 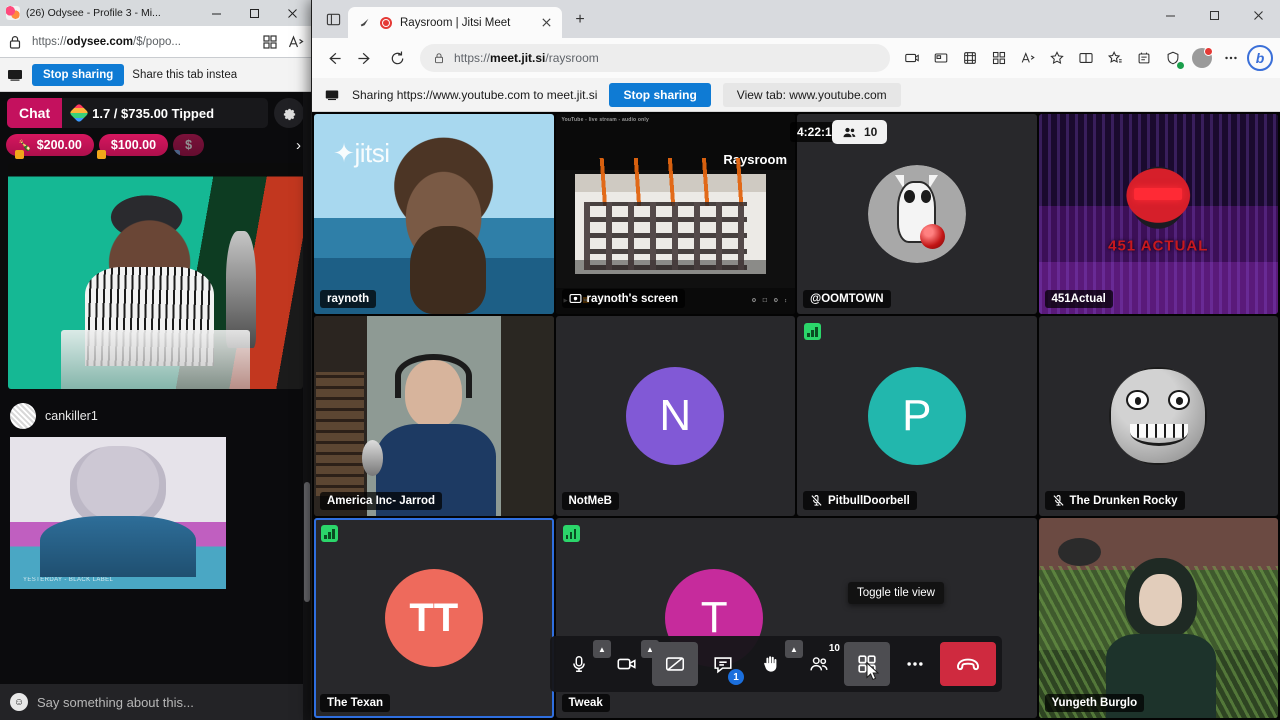 What do you see at coordinates (71, 416) in the screenshot?
I see `comment-author: cankiller1` at bounding box center [71, 416].